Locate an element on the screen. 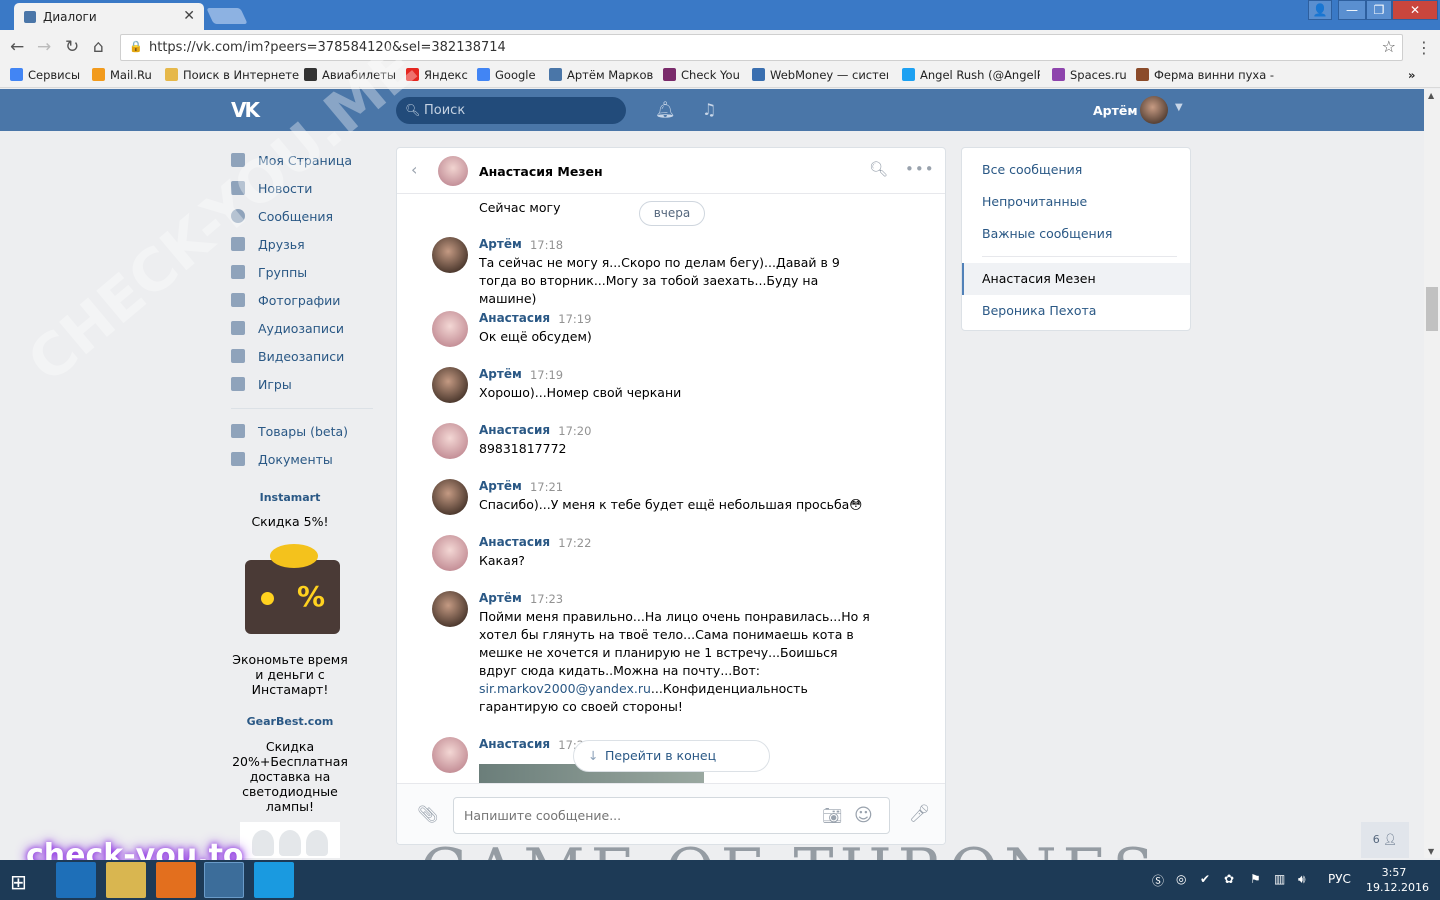 This screenshot has height=900, width=1440. profile-icon: 👤 is located at coordinates (1320, 10).